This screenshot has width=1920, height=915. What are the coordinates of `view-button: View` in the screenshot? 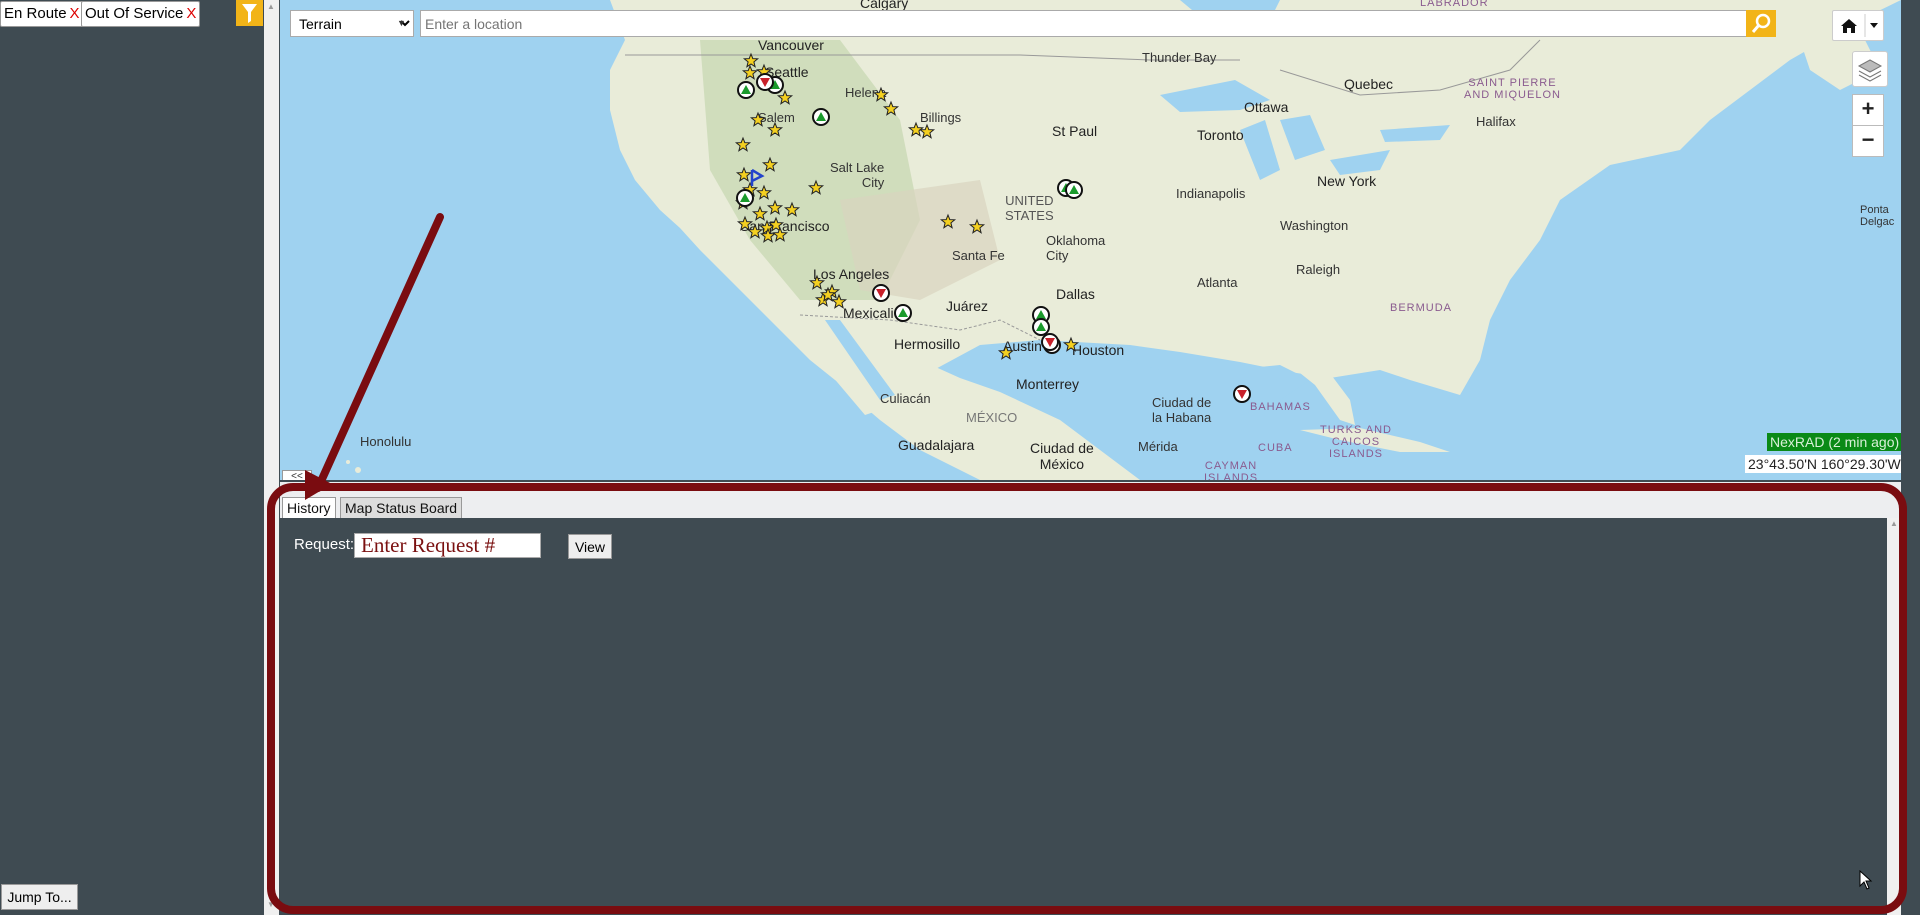 It's located at (590, 546).